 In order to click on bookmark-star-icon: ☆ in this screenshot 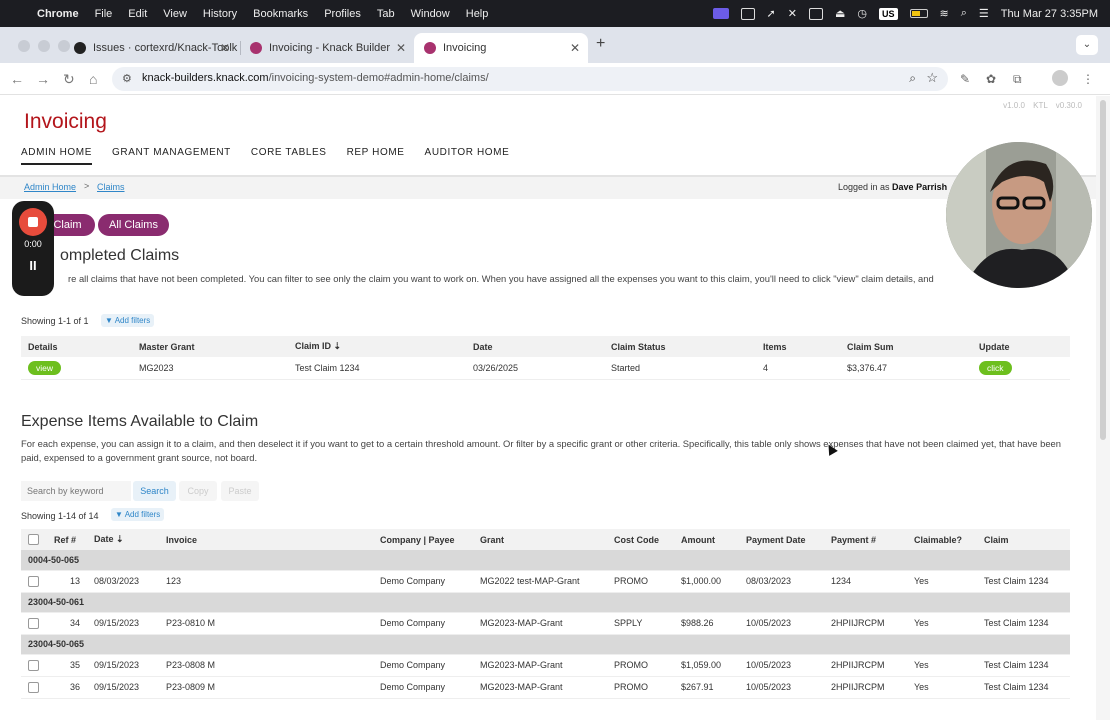, I will do `click(932, 78)`.